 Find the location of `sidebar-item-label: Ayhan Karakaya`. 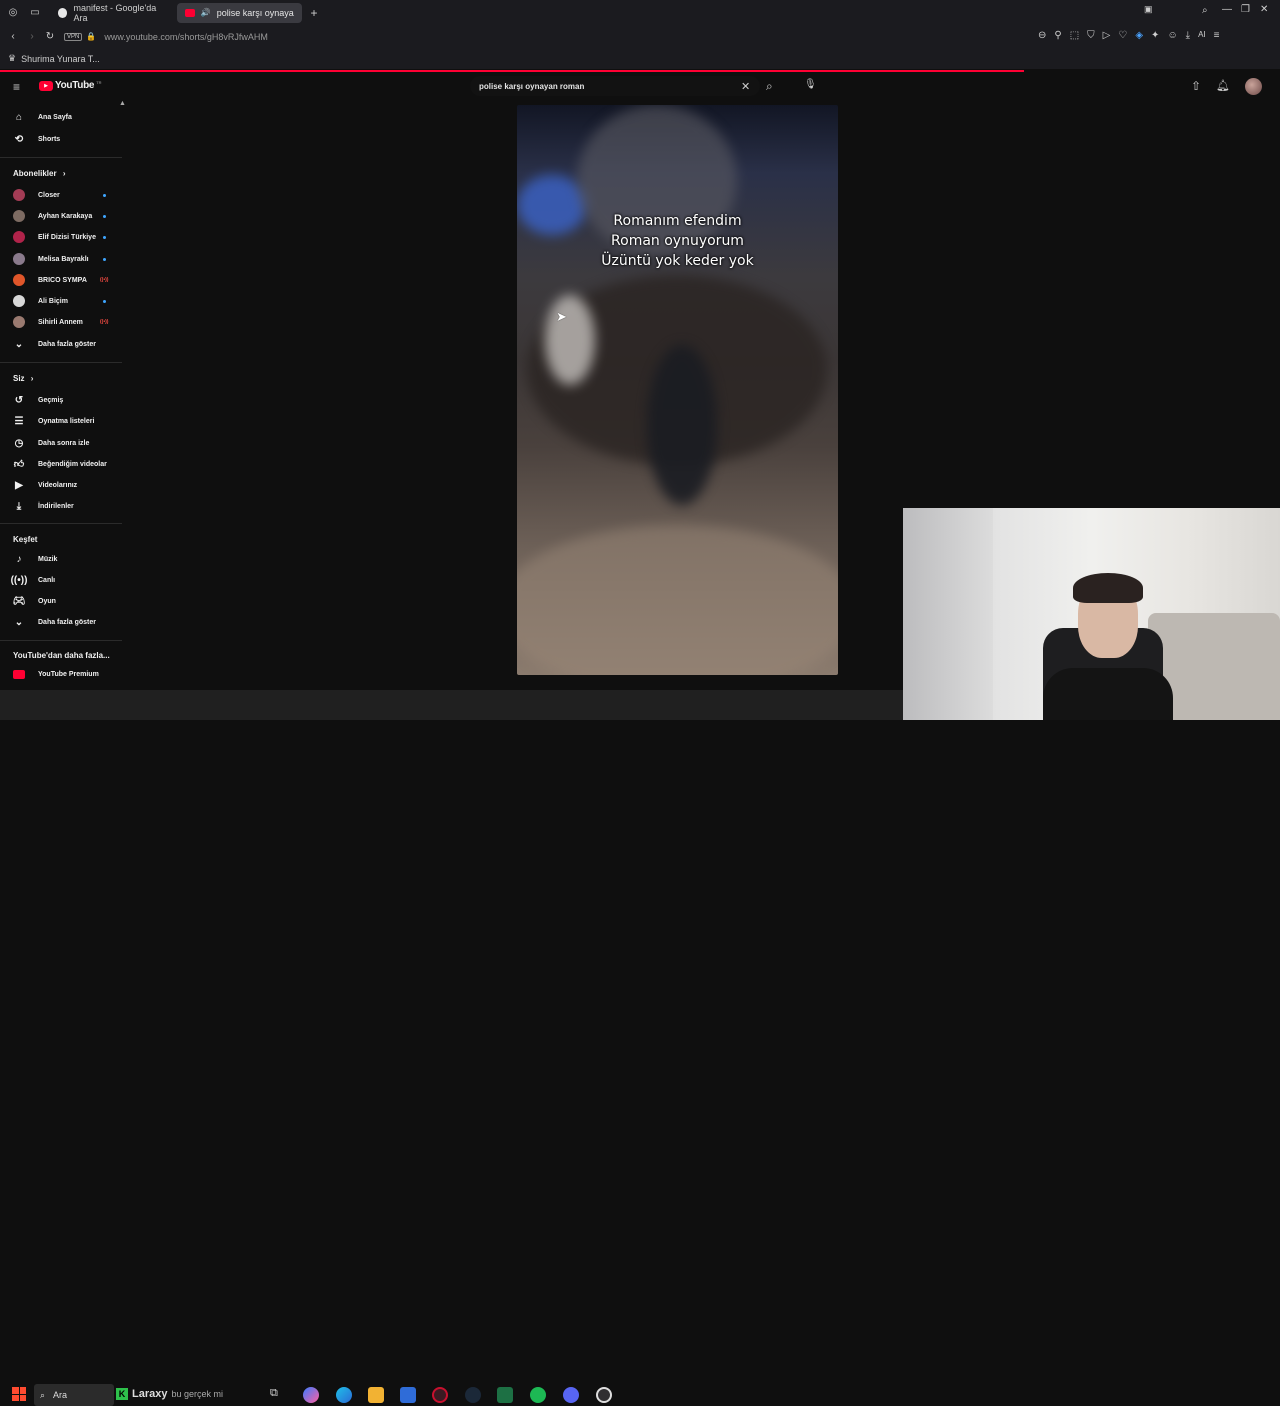

sidebar-item-label: Ayhan Karakaya is located at coordinates (65, 216).